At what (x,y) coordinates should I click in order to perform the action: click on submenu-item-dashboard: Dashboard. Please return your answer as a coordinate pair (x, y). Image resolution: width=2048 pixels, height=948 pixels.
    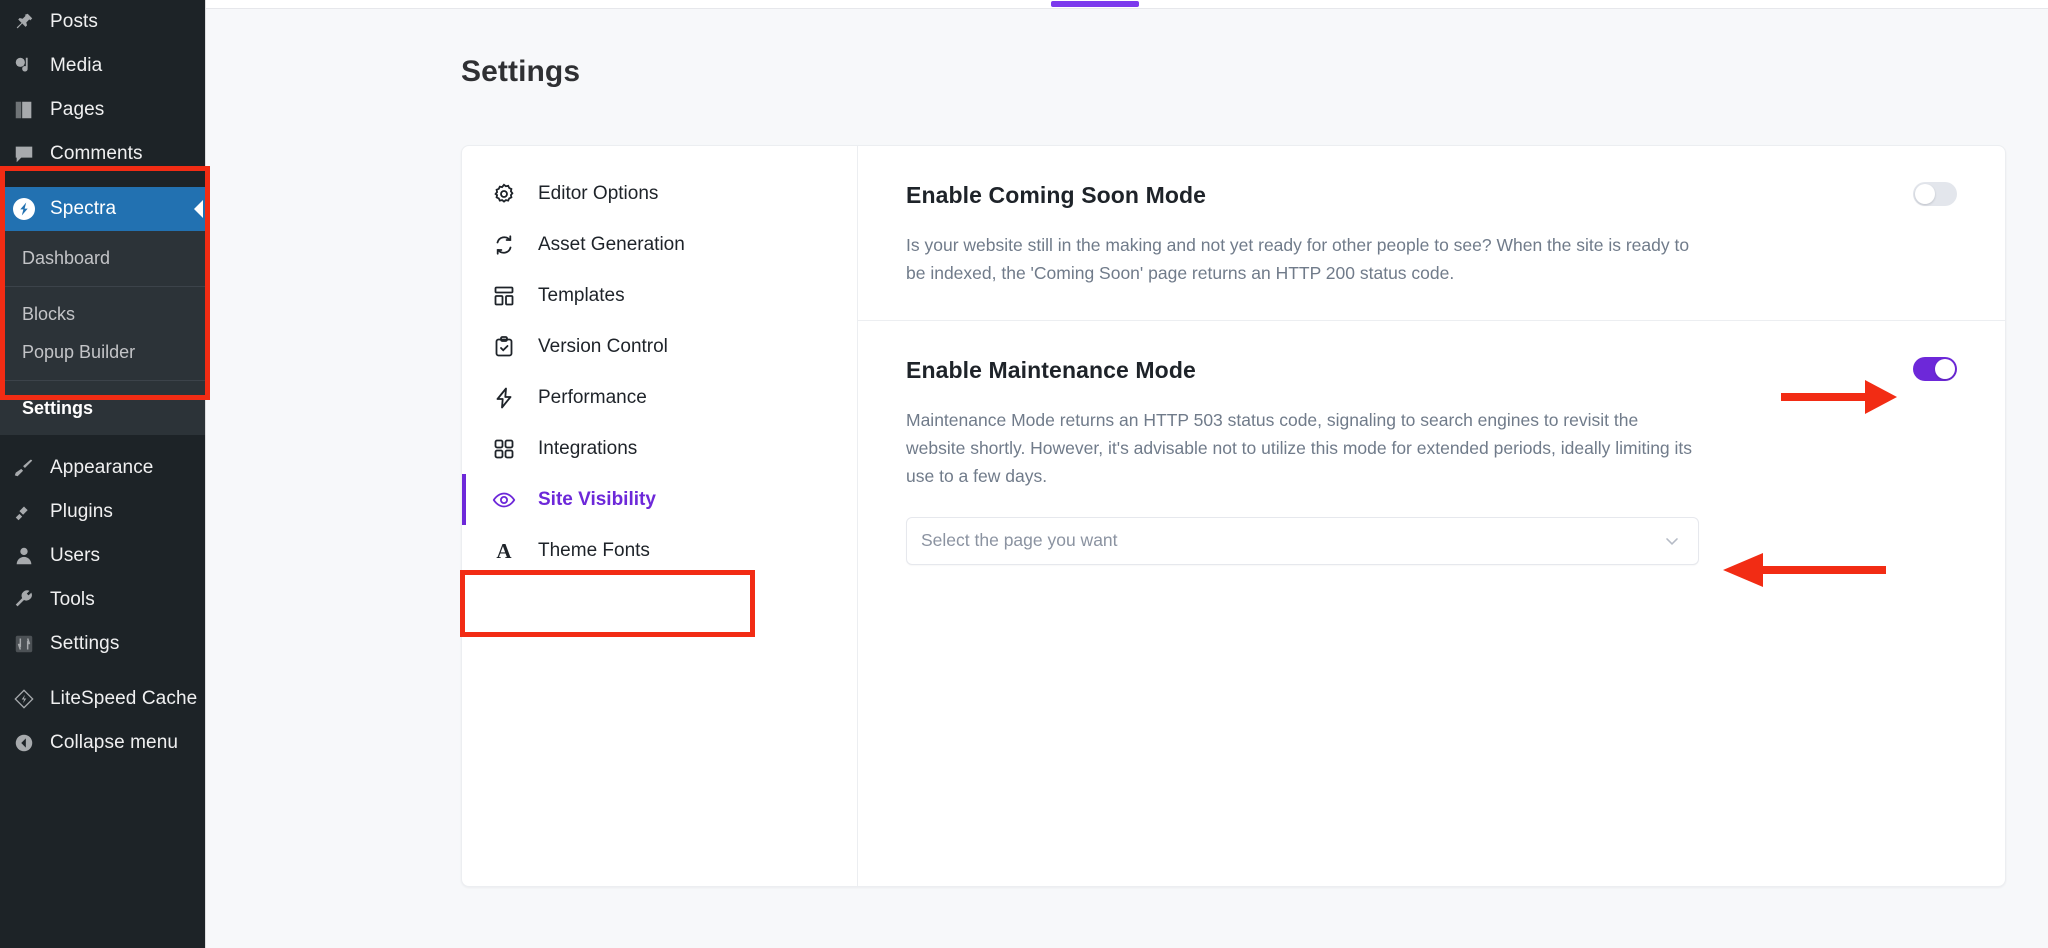
    Looking at the image, I should click on (102, 258).